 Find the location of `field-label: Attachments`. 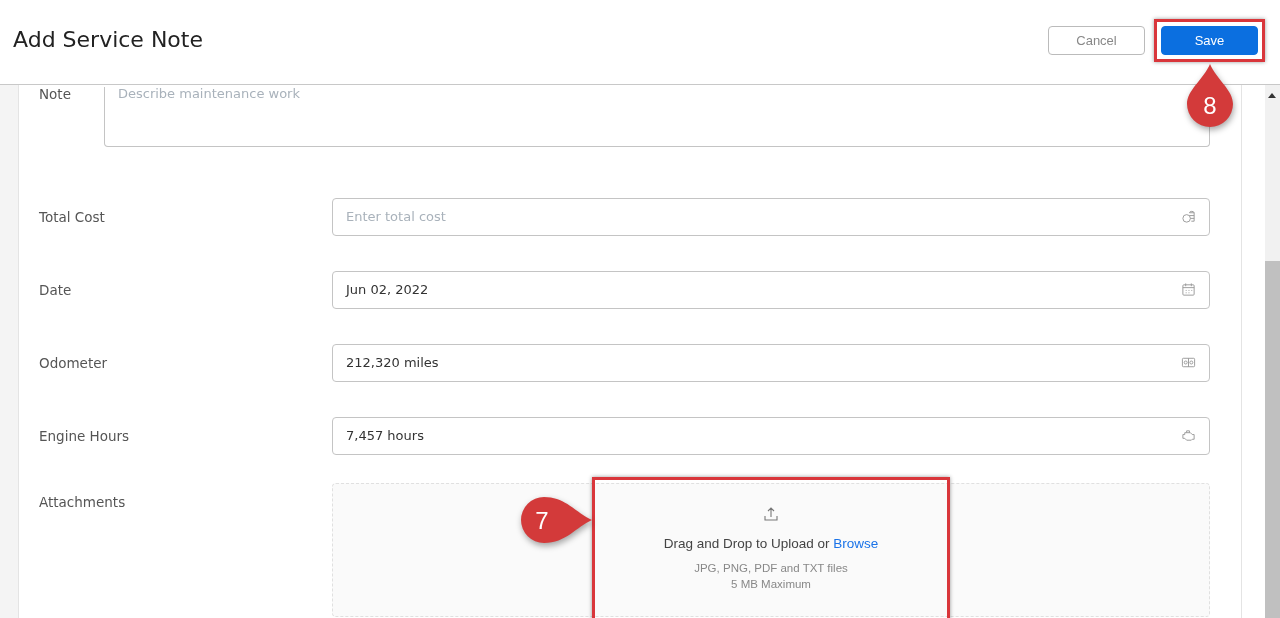

field-label: Attachments is located at coordinates (83, 502).